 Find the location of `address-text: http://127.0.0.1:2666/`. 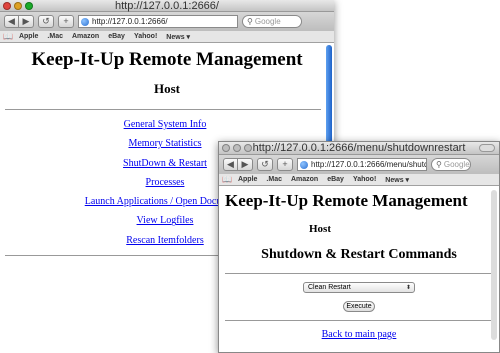

address-text: http://127.0.0.1:2666/ is located at coordinates (130, 21).